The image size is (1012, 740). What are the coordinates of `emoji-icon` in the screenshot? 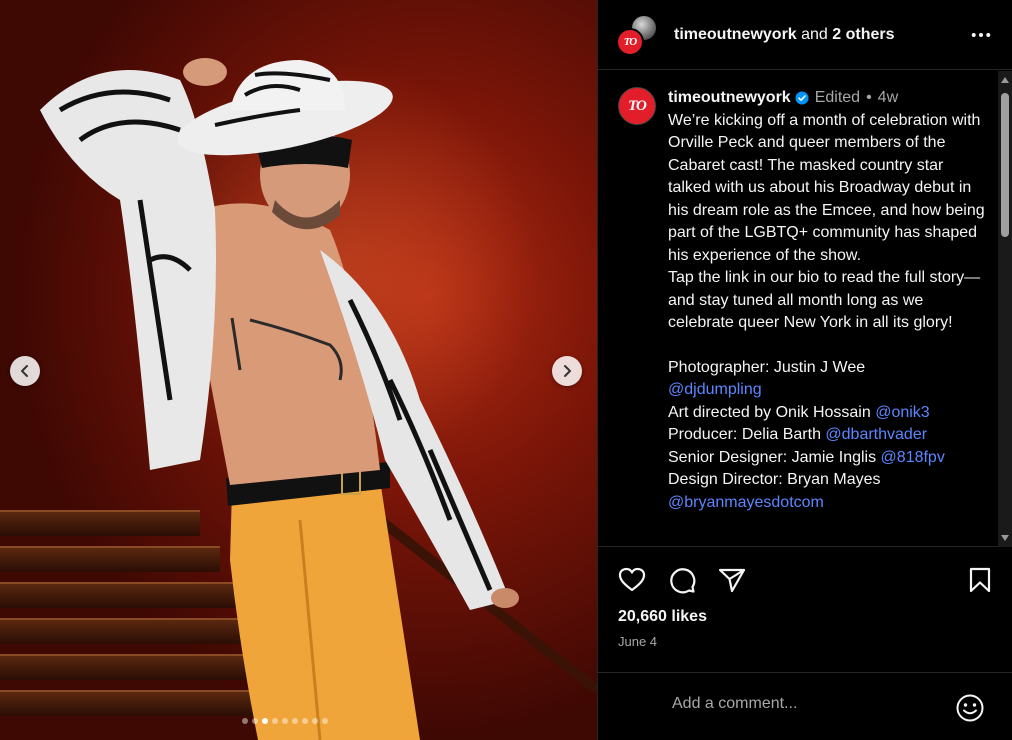 It's located at (970, 708).